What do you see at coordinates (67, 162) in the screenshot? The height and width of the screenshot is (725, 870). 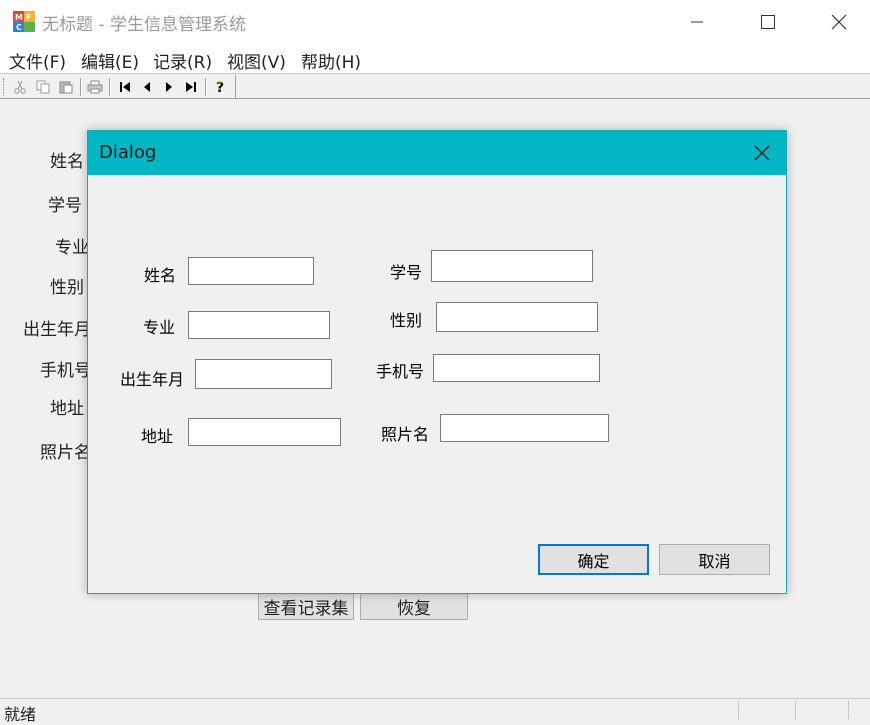 I see `bg-label-name: 姓名` at bounding box center [67, 162].